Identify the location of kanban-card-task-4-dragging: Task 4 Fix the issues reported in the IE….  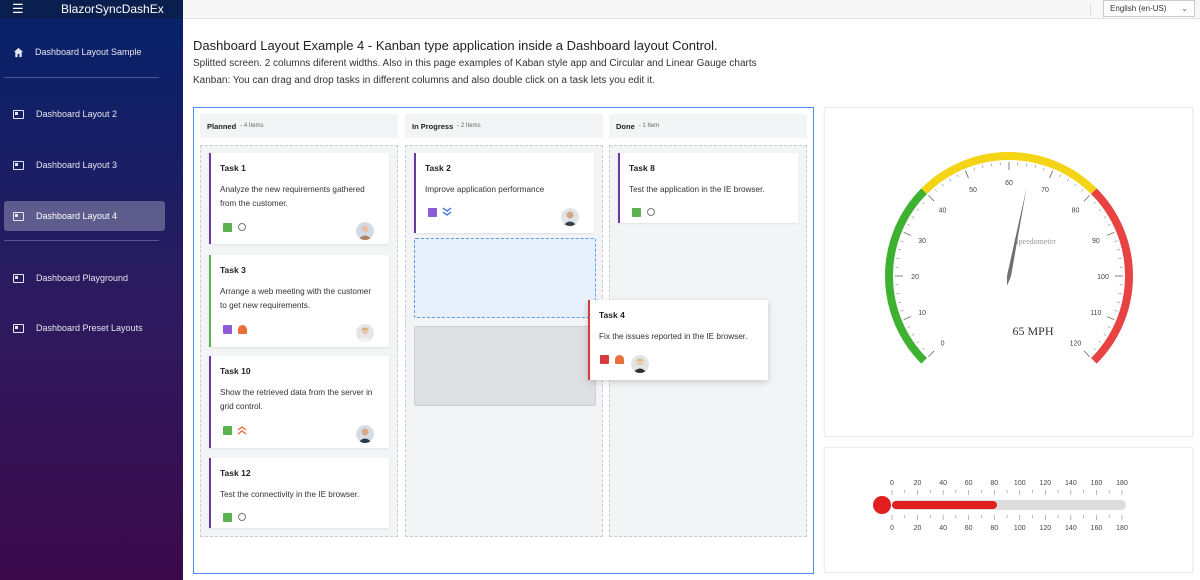
(678, 340).